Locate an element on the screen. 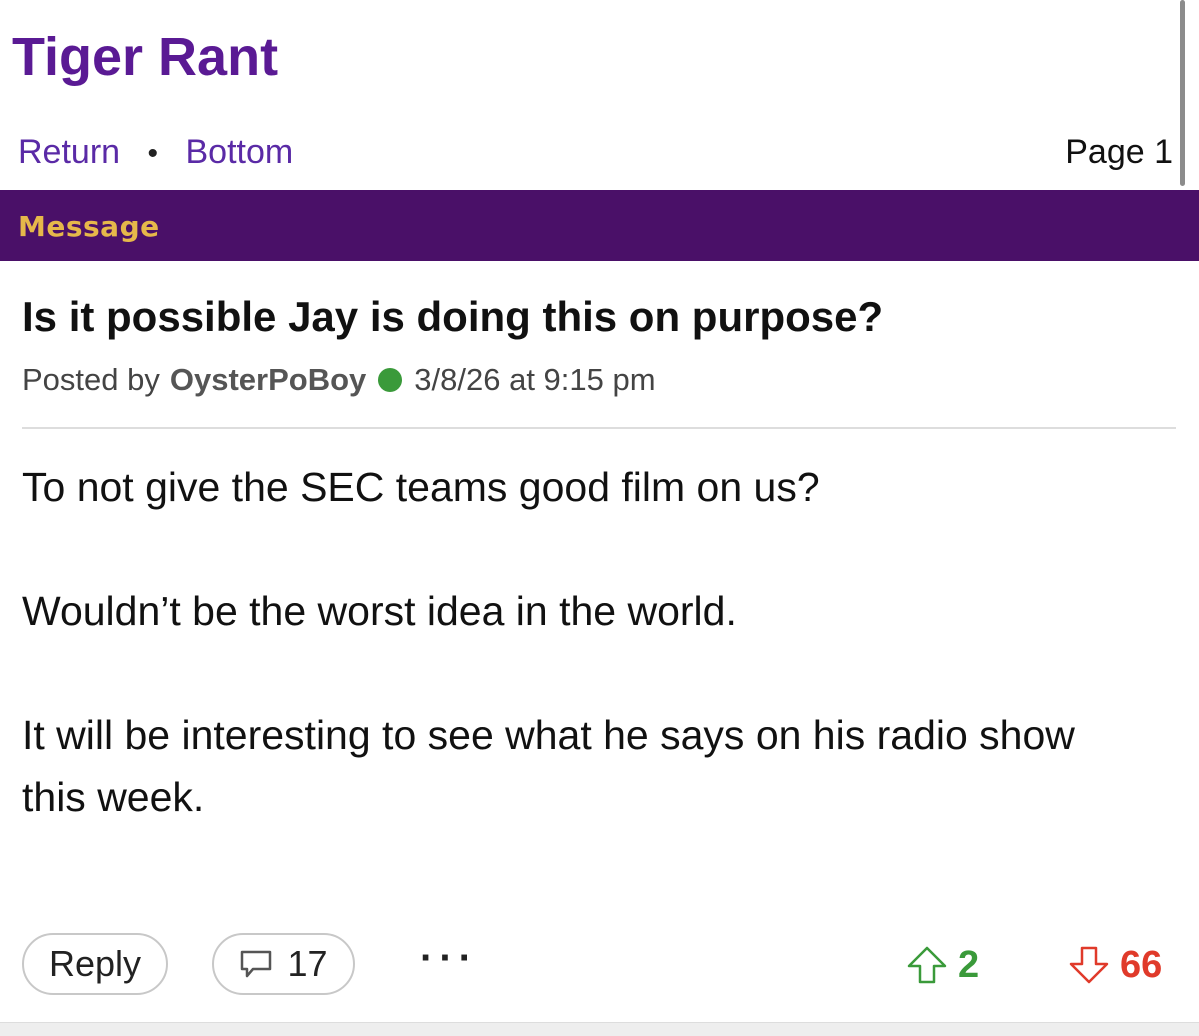  return-link: Return is located at coordinates (69, 152).